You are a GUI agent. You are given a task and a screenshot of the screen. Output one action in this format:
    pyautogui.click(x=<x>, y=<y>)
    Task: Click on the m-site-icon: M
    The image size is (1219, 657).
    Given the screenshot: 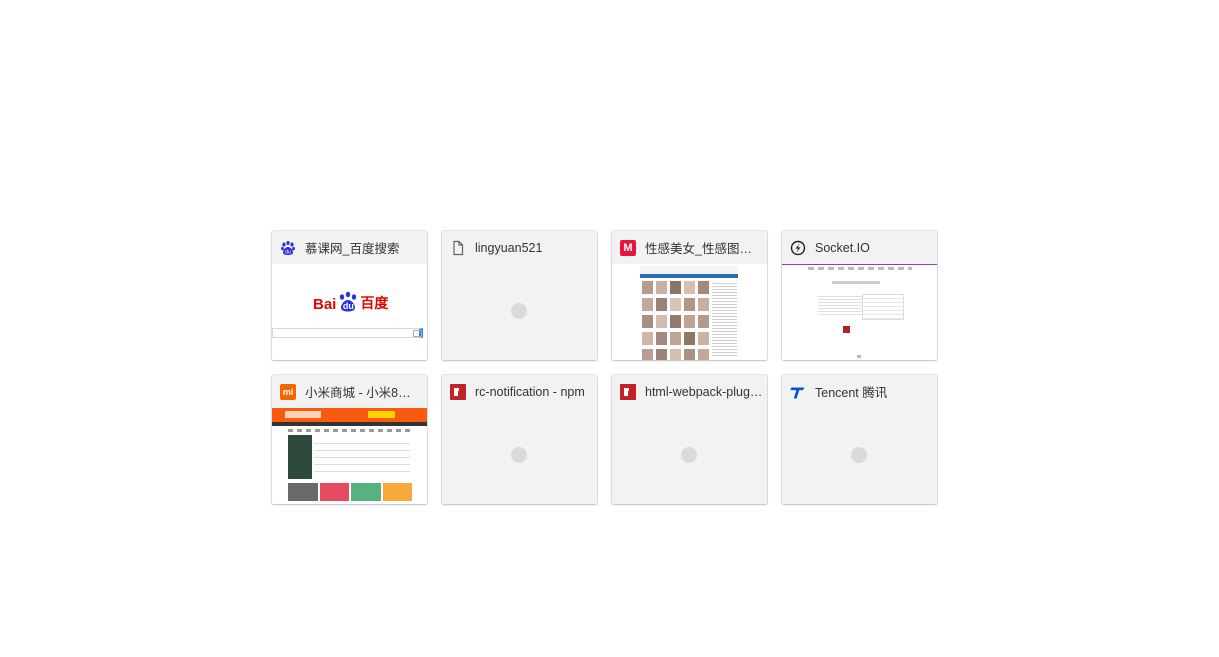 What is the action you would take?
    pyautogui.click(x=628, y=247)
    